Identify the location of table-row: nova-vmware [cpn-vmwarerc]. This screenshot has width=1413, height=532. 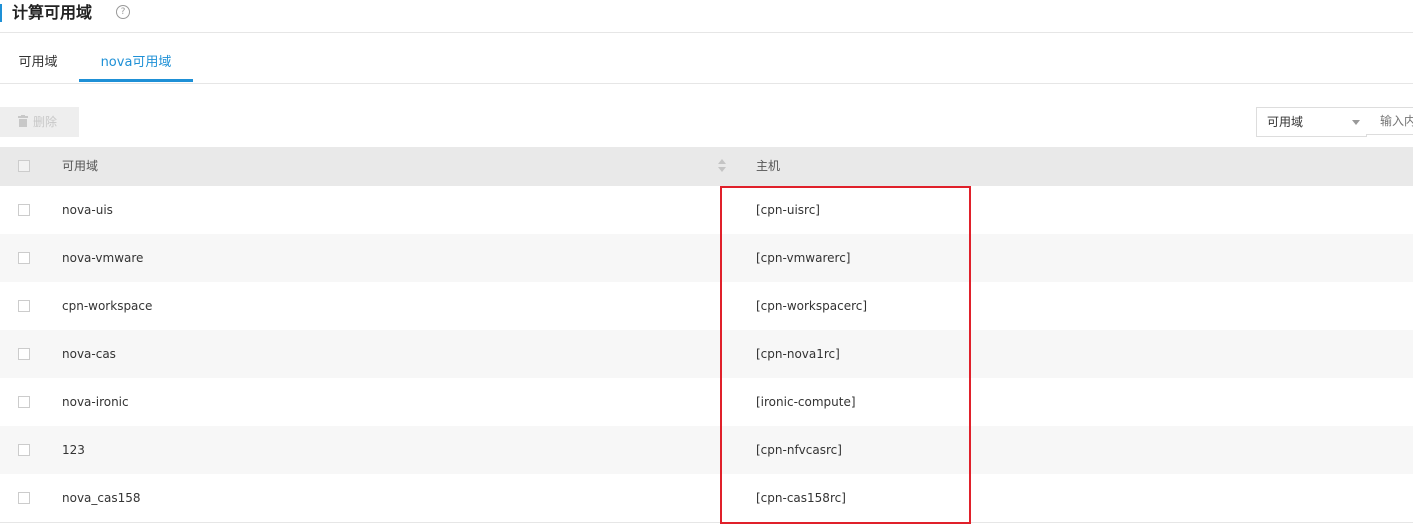
(706, 258).